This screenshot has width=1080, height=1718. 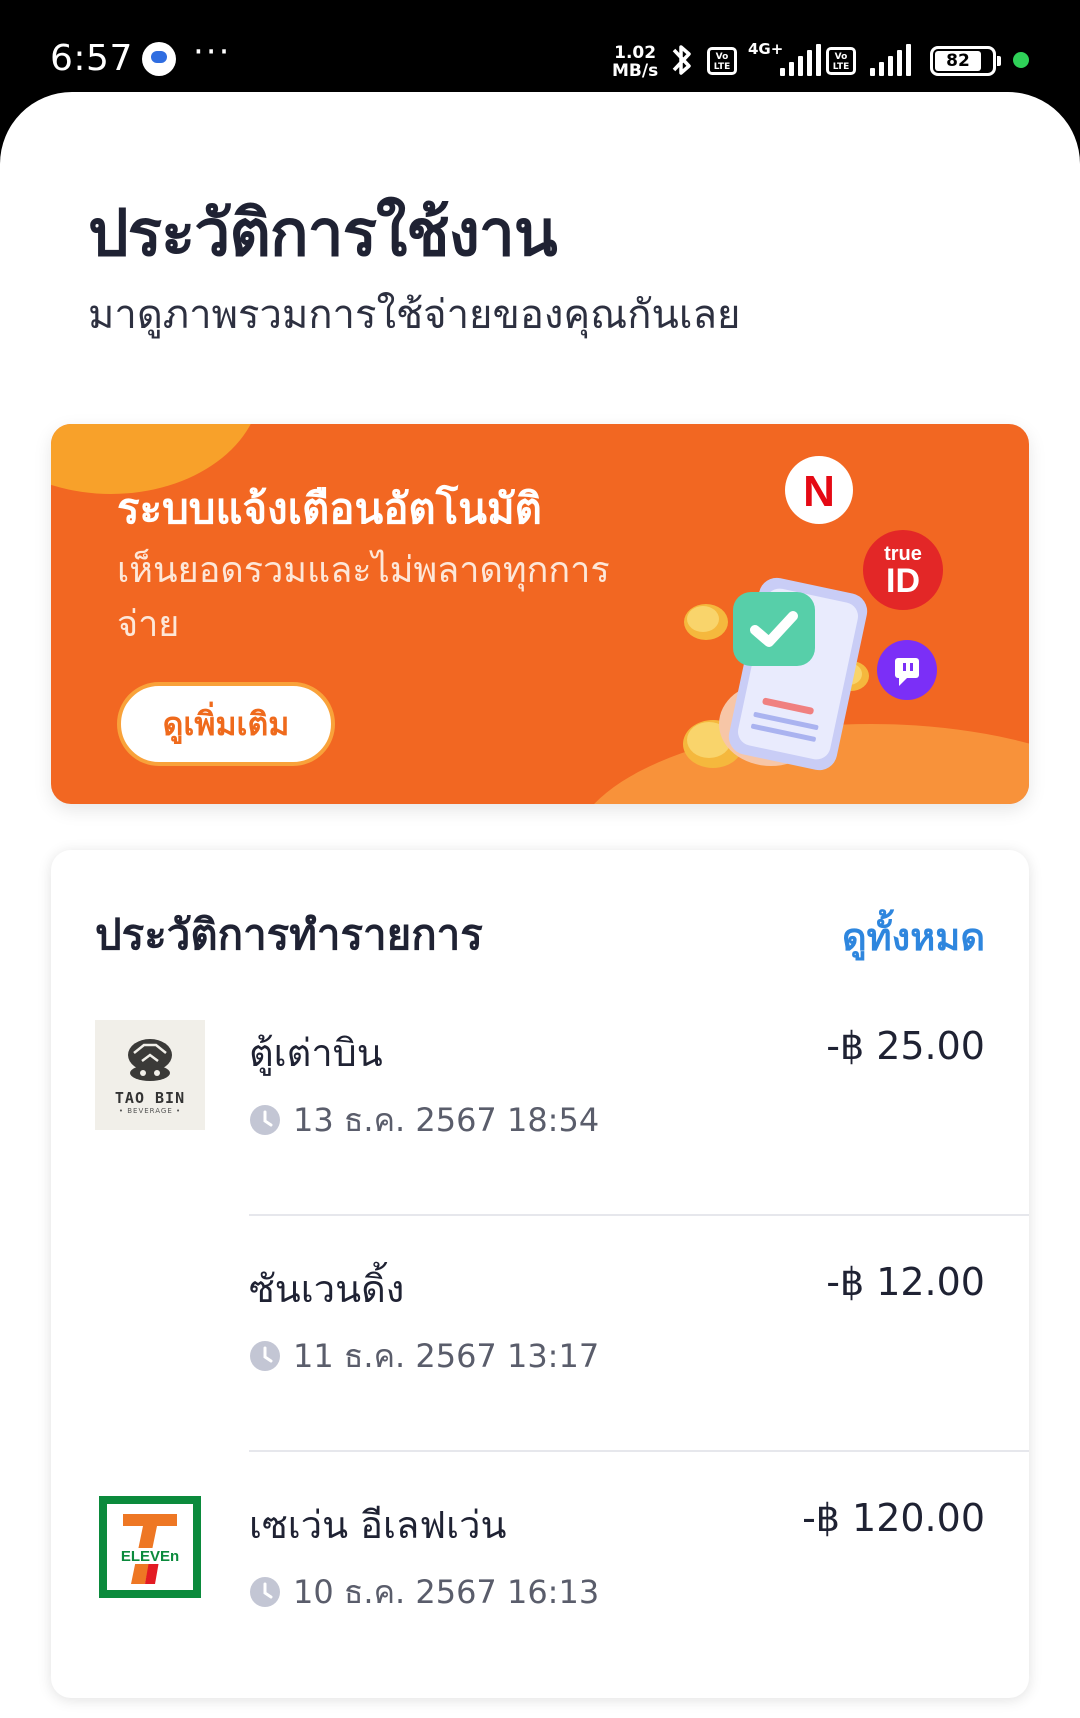 I want to click on taobin-logo-subtext: • BEVERAGE •, so click(x=150, y=1111).